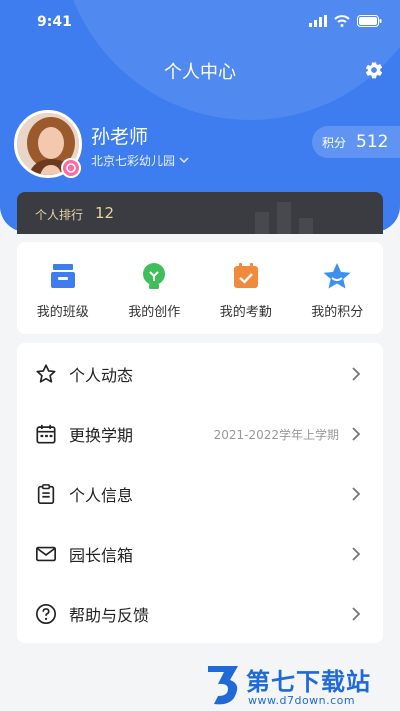 The height and width of the screenshot is (711, 400). I want to click on status-bar: 9:41, so click(200, 22).